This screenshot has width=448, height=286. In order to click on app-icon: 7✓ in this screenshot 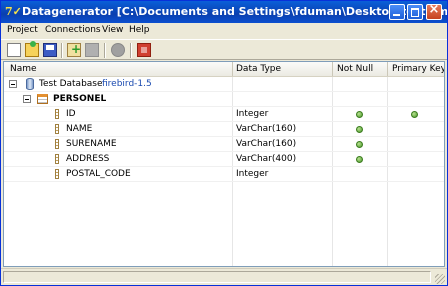, I will do `click(13, 11)`.